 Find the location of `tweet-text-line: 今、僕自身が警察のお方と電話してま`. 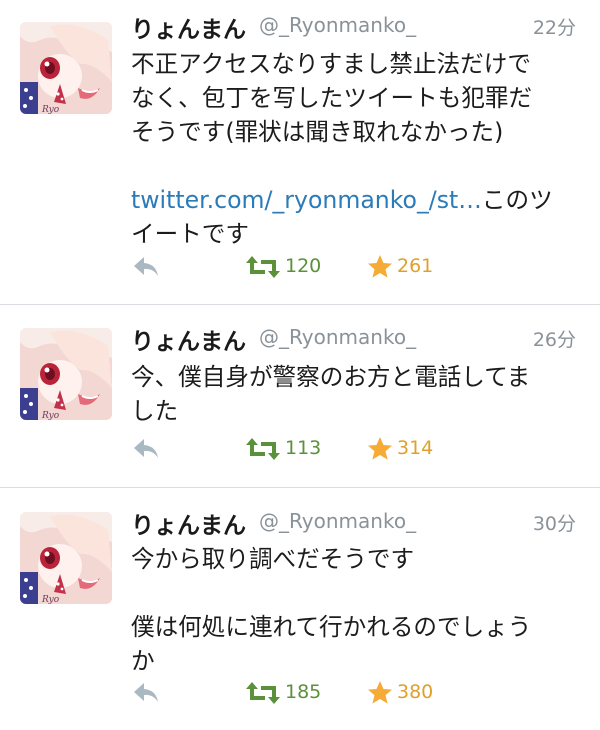

tweet-text-line: 今、僕自身が警察のお方と電話してま is located at coordinates (331, 377).